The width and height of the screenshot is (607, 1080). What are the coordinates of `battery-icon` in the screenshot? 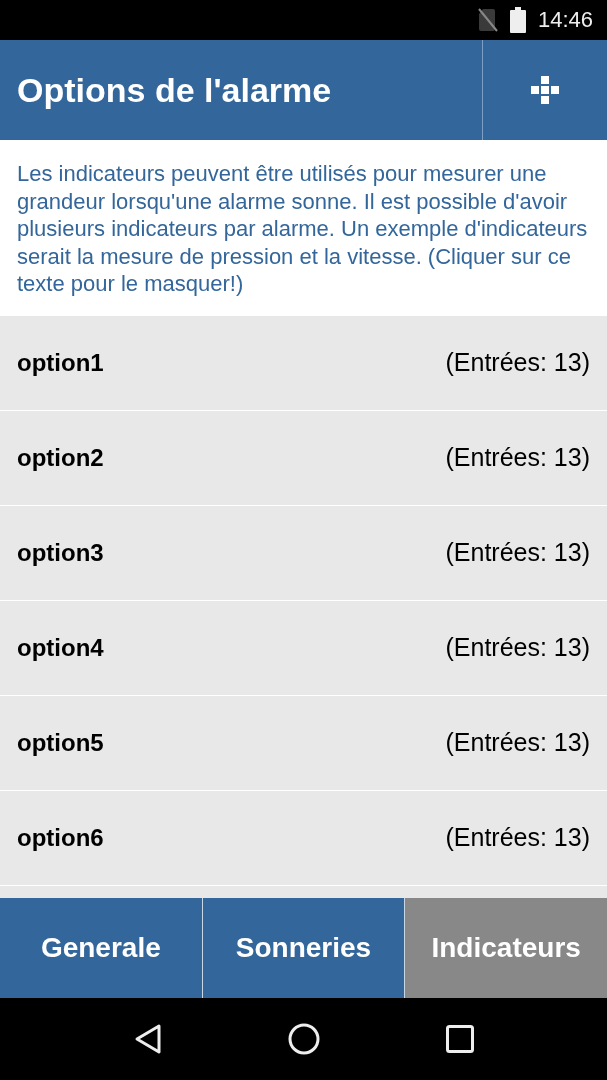 It's located at (517, 20).